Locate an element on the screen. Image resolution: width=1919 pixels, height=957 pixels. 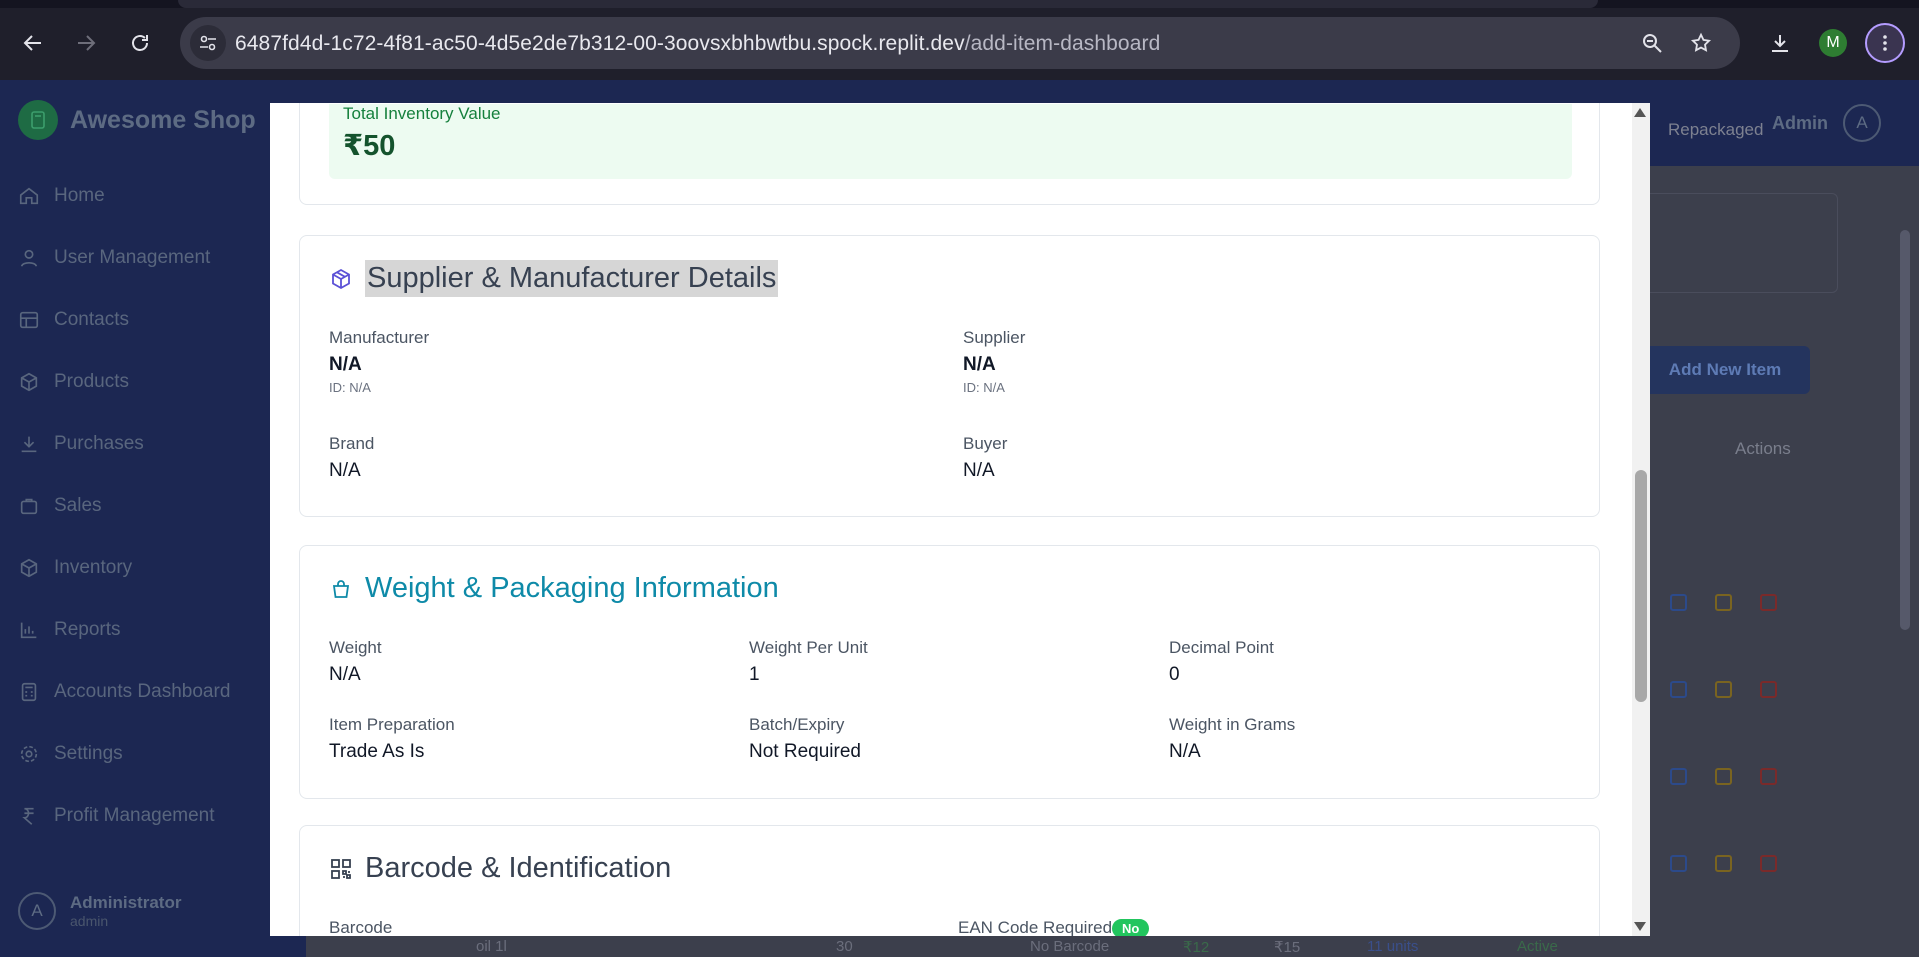
section-title: Barcode & Identification is located at coordinates (500, 868).